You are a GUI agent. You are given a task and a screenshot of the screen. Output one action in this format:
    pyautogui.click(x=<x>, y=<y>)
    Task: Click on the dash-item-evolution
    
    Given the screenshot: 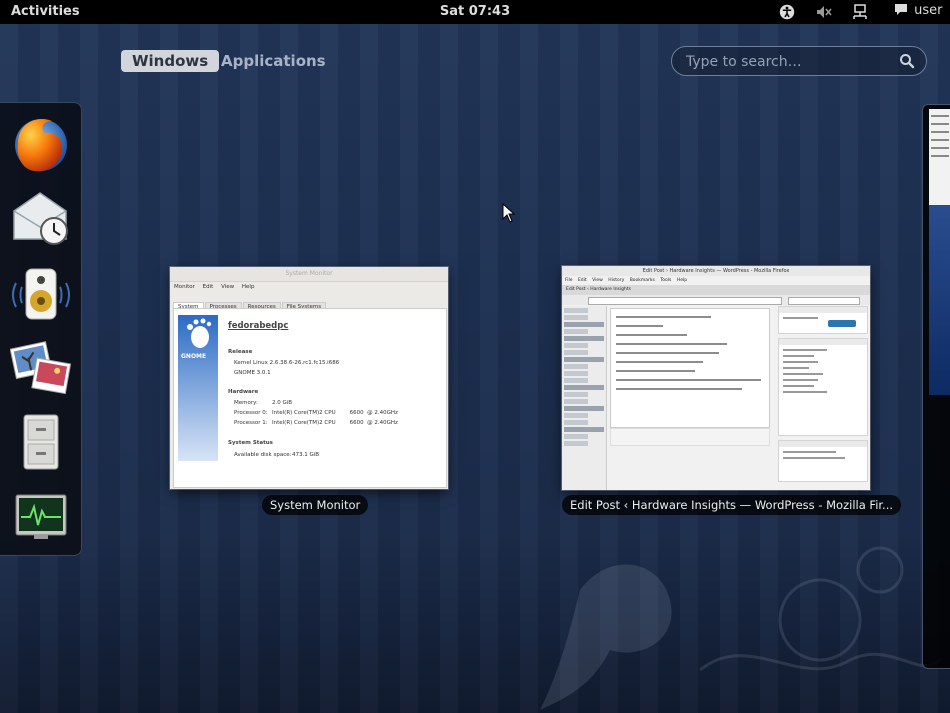 What is the action you would take?
    pyautogui.click(x=41, y=218)
    